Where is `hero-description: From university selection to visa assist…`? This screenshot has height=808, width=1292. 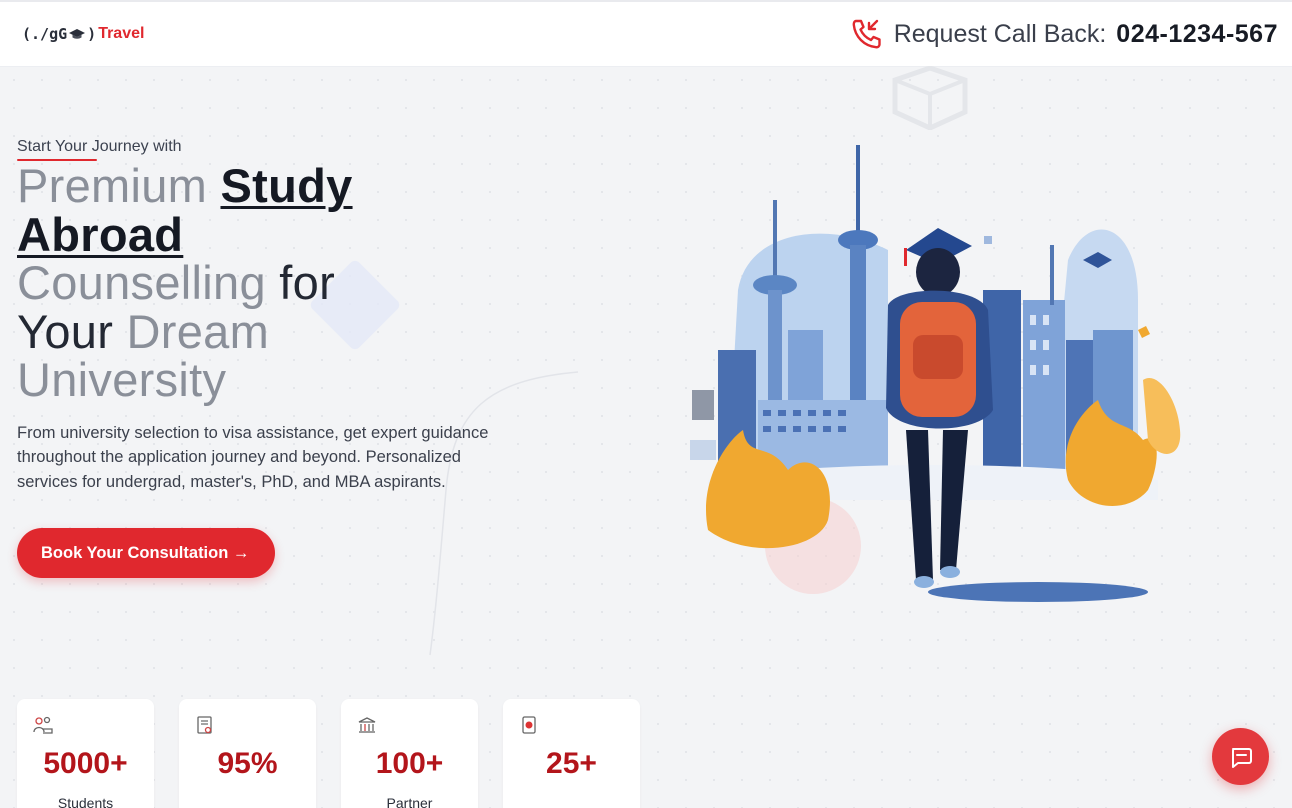 hero-description: From university selection to visa assist… is located at coordinates (253, 457).